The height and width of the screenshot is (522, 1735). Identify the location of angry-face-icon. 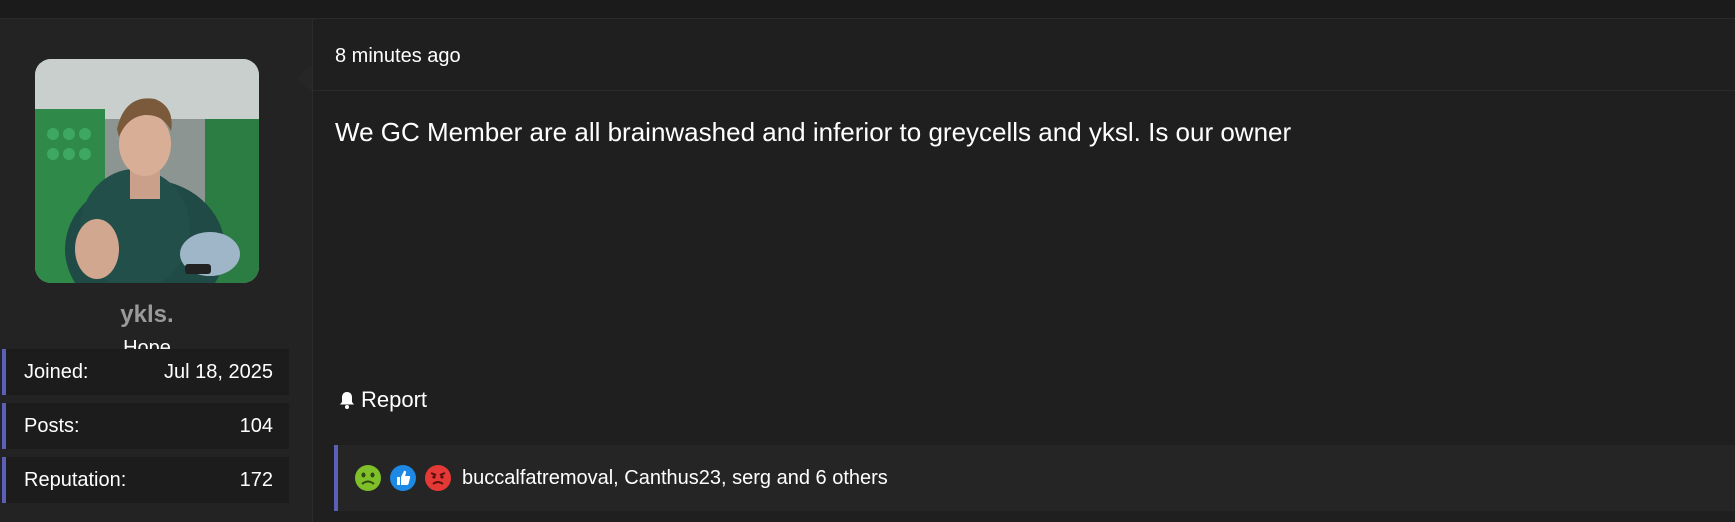
(438, 478).